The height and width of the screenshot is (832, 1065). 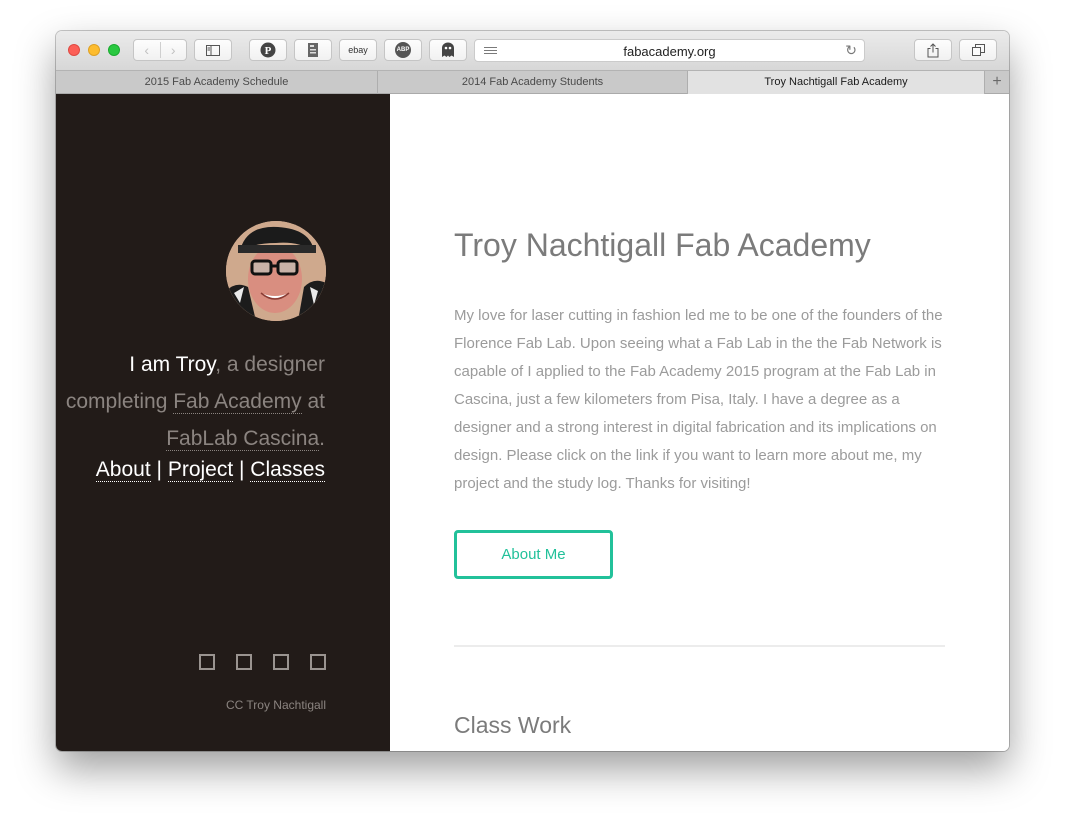 I want to click on ebay-button: ebay, so click(x=358, y=50).